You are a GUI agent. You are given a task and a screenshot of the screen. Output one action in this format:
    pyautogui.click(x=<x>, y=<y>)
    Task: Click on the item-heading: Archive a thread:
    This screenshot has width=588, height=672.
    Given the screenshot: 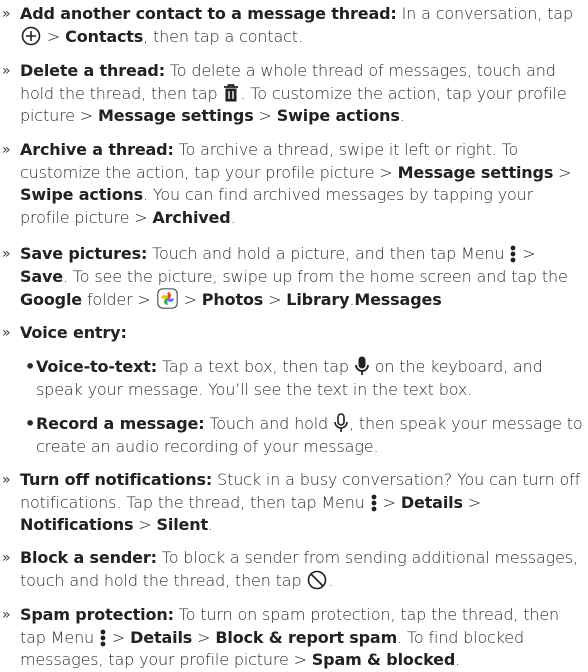 What is the action you would take?
    pyautogui.click(x=97, y=149)
    